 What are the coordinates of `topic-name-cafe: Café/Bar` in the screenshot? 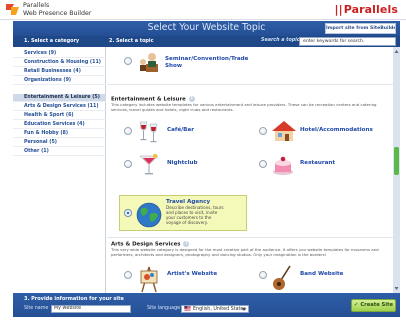 It's located at (180, 130).